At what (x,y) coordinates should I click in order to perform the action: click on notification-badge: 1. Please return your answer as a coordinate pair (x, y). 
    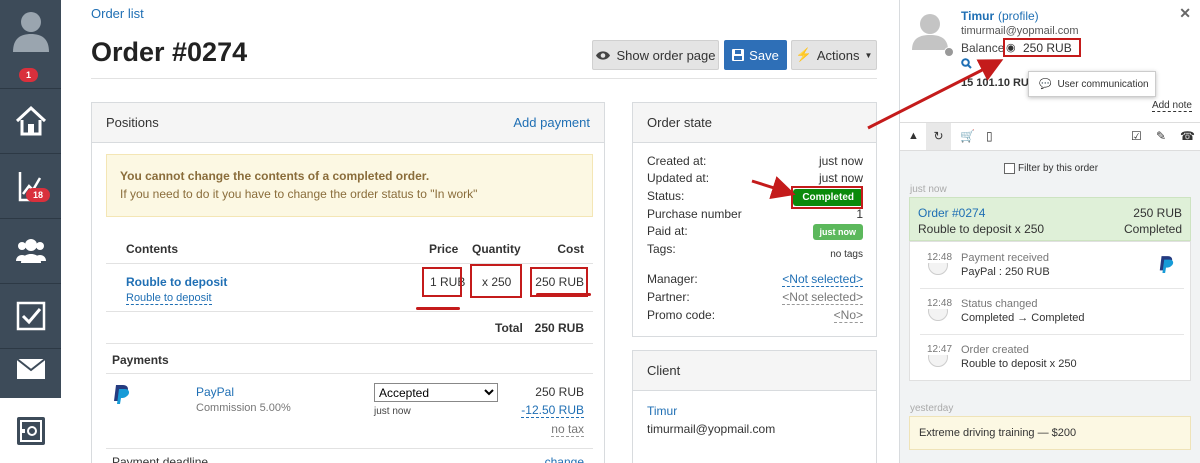
    Looking at the image, I should click on (29, 75).